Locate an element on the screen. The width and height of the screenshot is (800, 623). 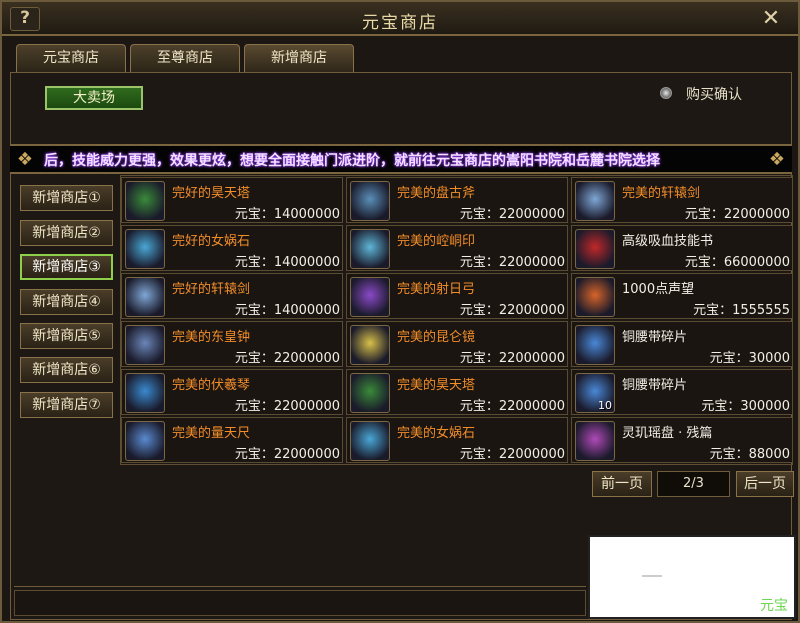
item-name: 1000点声望 is located at coordinates (658, 289).